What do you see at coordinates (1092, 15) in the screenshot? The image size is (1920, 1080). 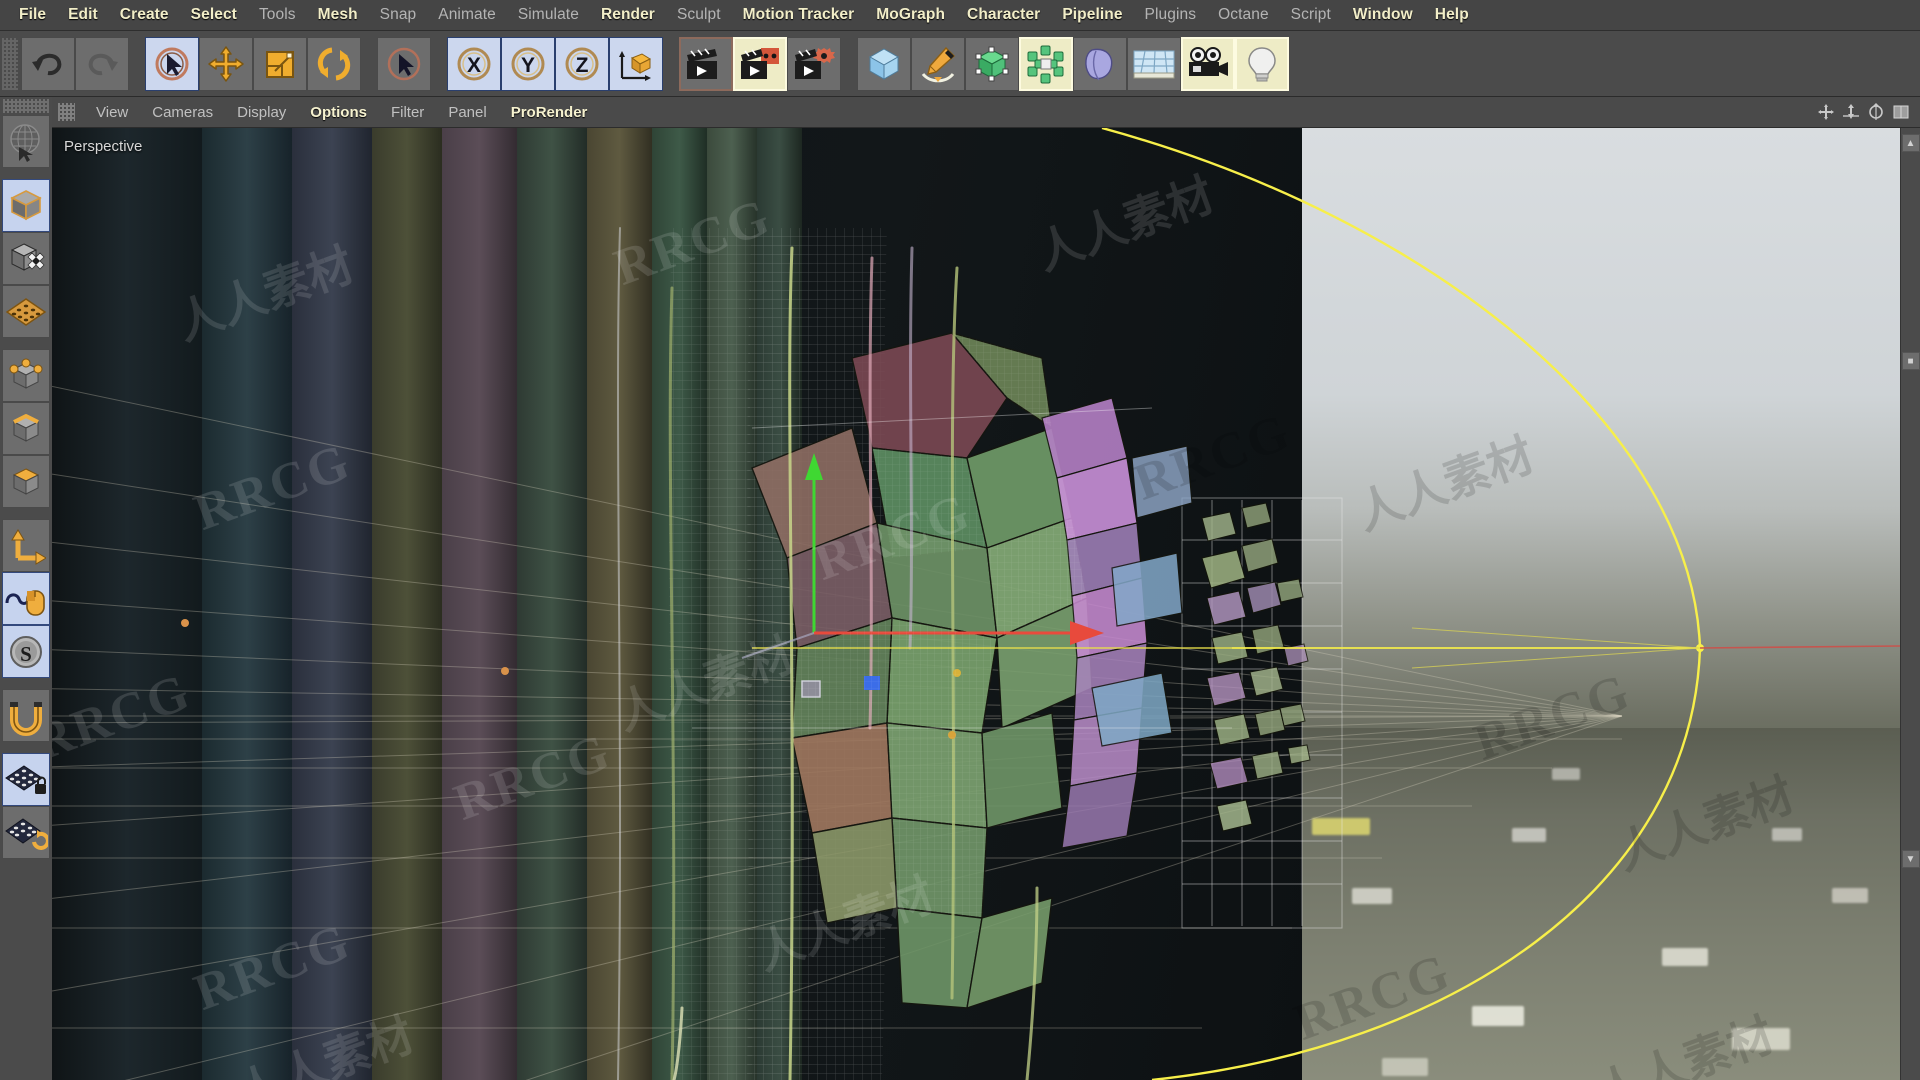 I see `menu-pipeline: Pipeline` at bounding box center [1092, 15].